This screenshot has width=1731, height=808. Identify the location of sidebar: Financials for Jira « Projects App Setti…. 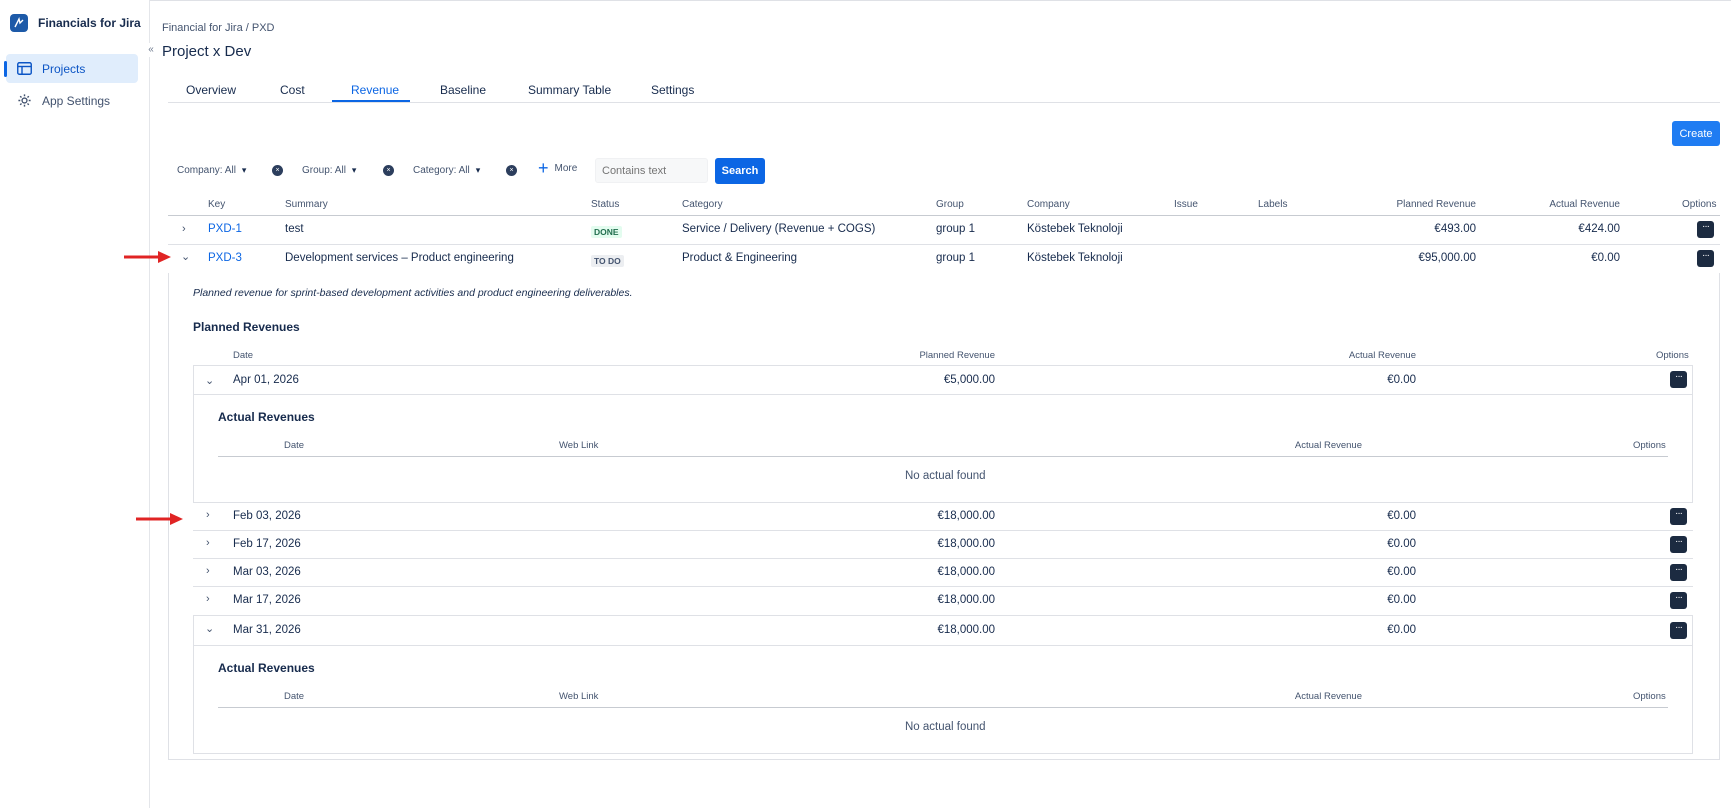
(79, 404).